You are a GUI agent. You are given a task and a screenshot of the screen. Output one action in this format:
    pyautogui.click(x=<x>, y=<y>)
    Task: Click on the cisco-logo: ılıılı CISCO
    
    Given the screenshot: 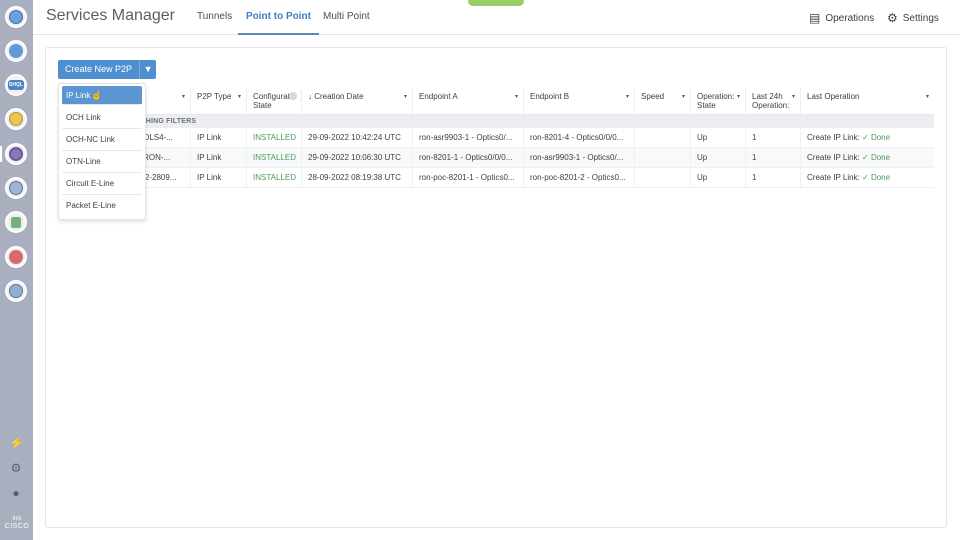 What is the action you would take?
    pyautogui.click(x=17, y=523)
    